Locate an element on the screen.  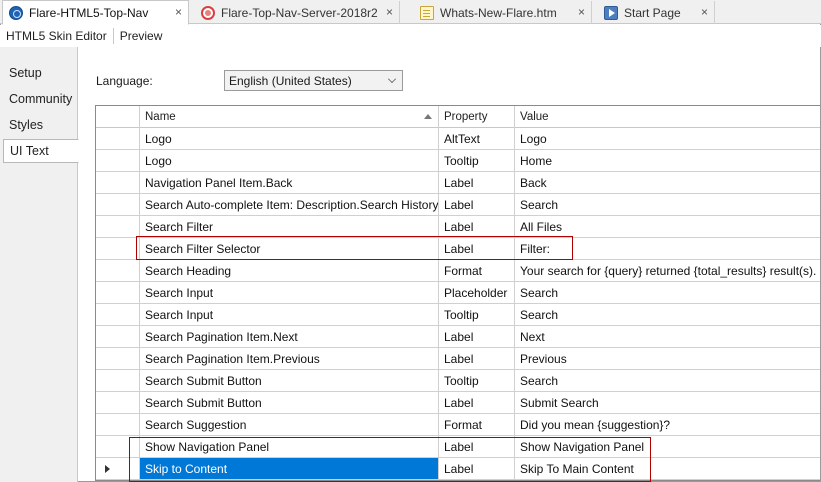
value-cell: Previous is located at coordinates (667, 359).